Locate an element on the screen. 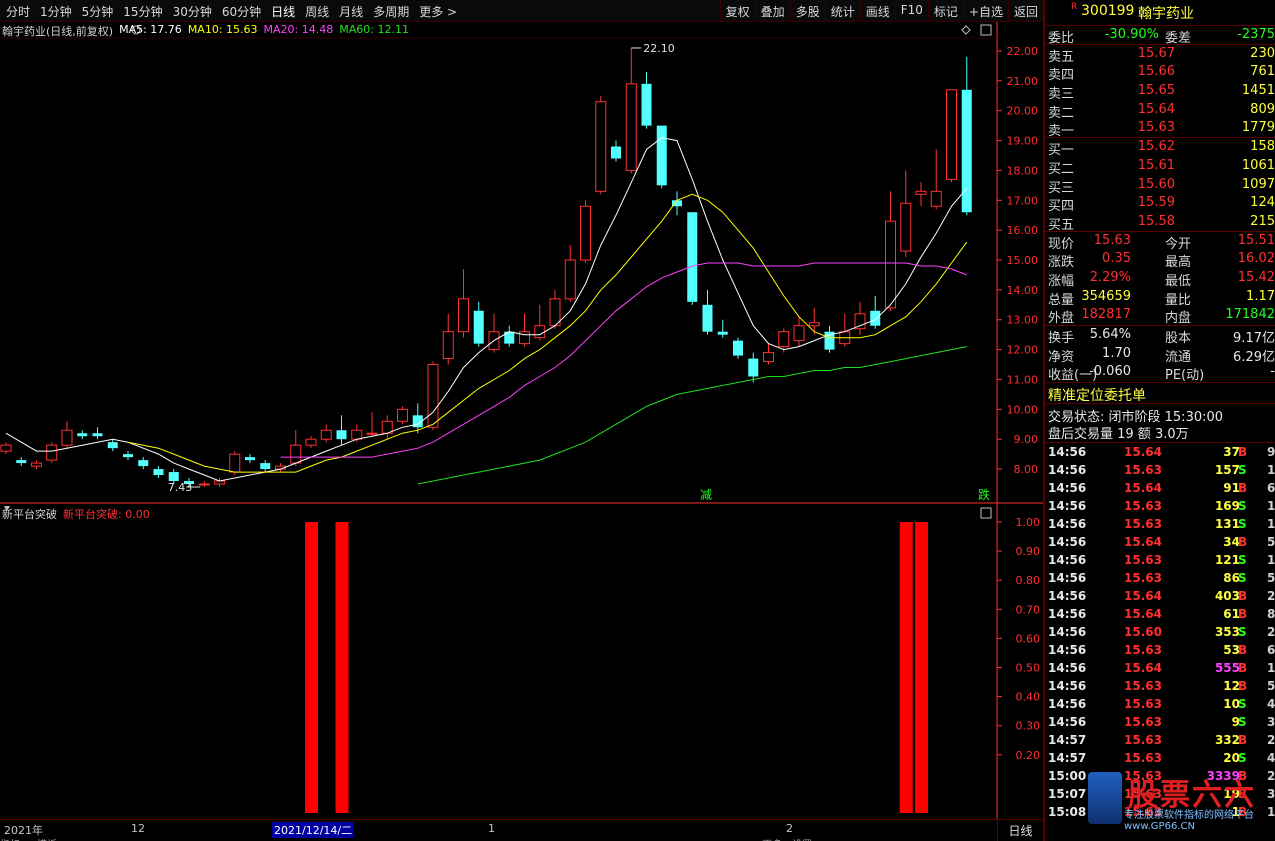 The image size is (1275, 841). tick-count: 10 is located at coordinates (1271, 668).